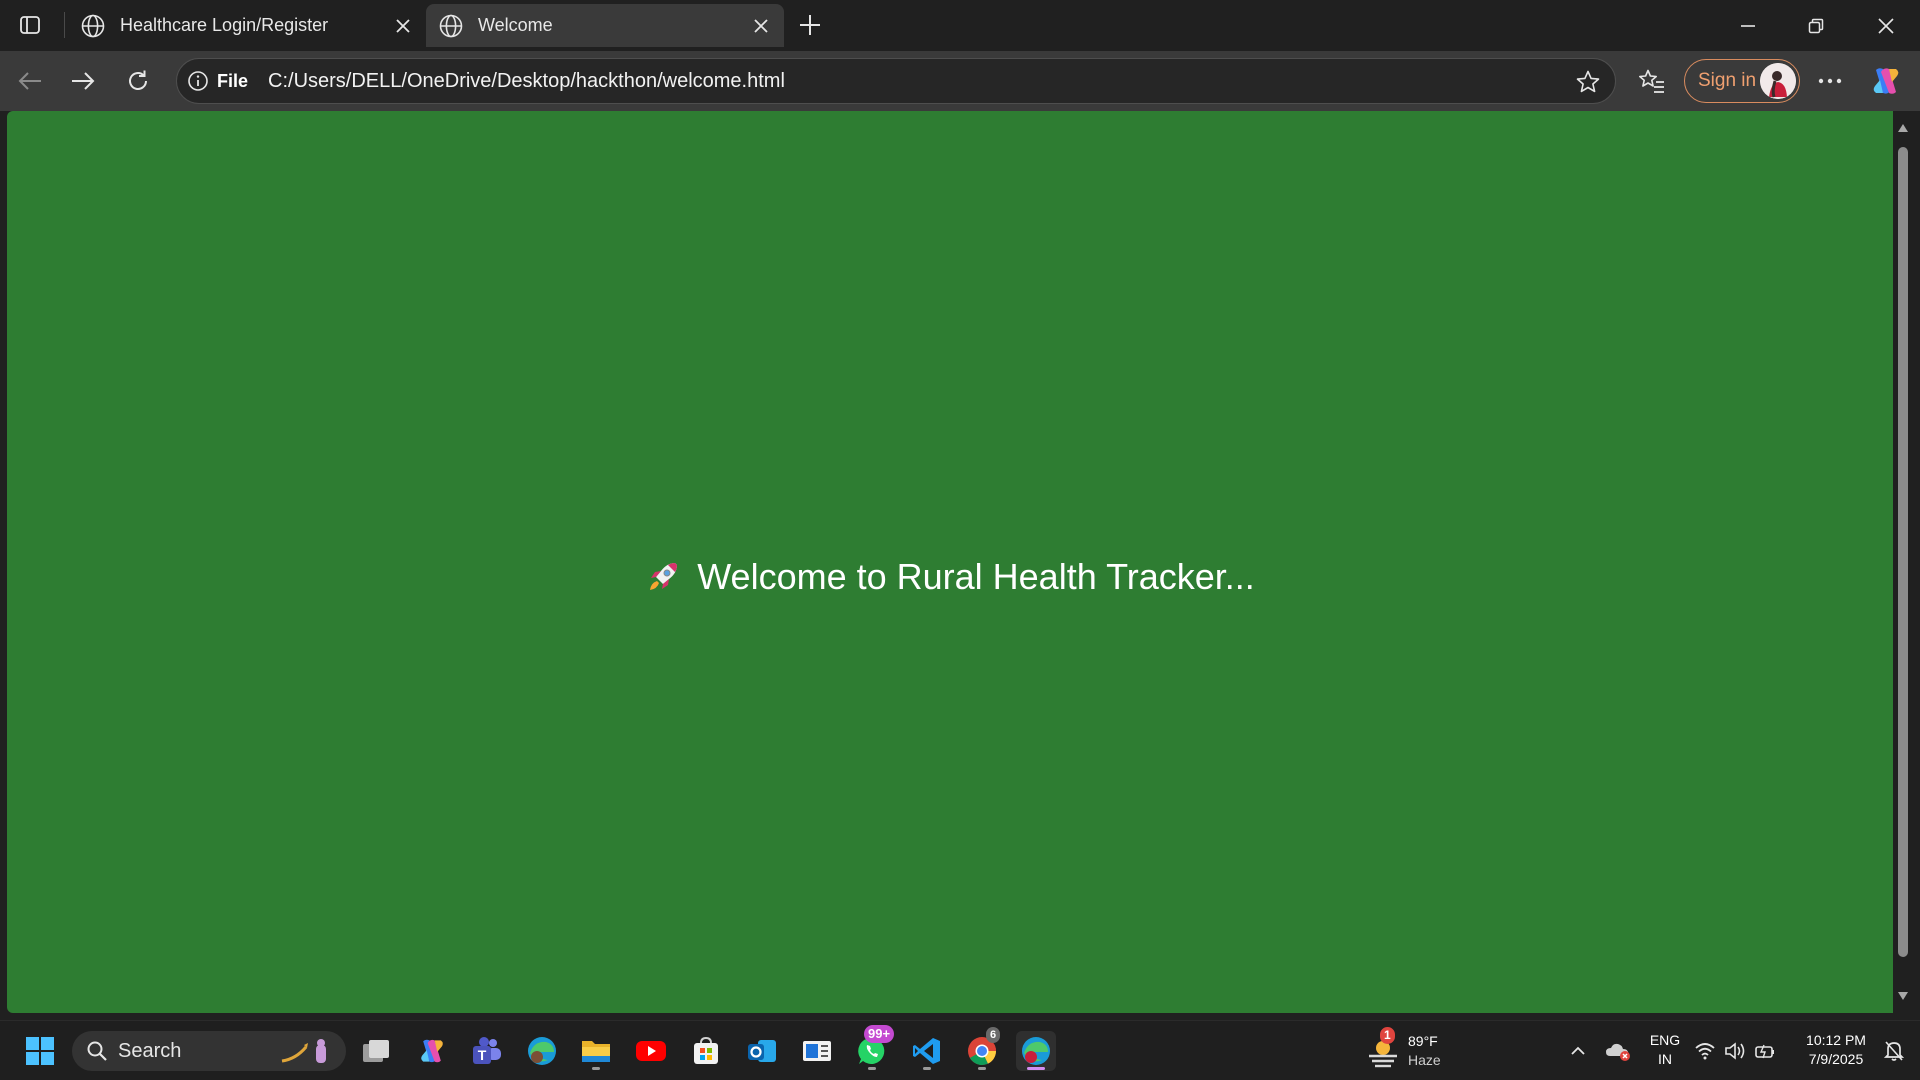 The image size is (1920, 1080). I want to click on vscode-button, so click(927, 1051).